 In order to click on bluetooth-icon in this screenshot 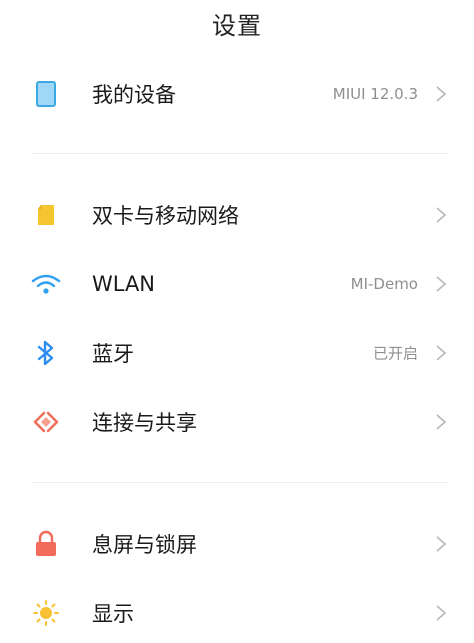, I will do `click(46, 353)`.